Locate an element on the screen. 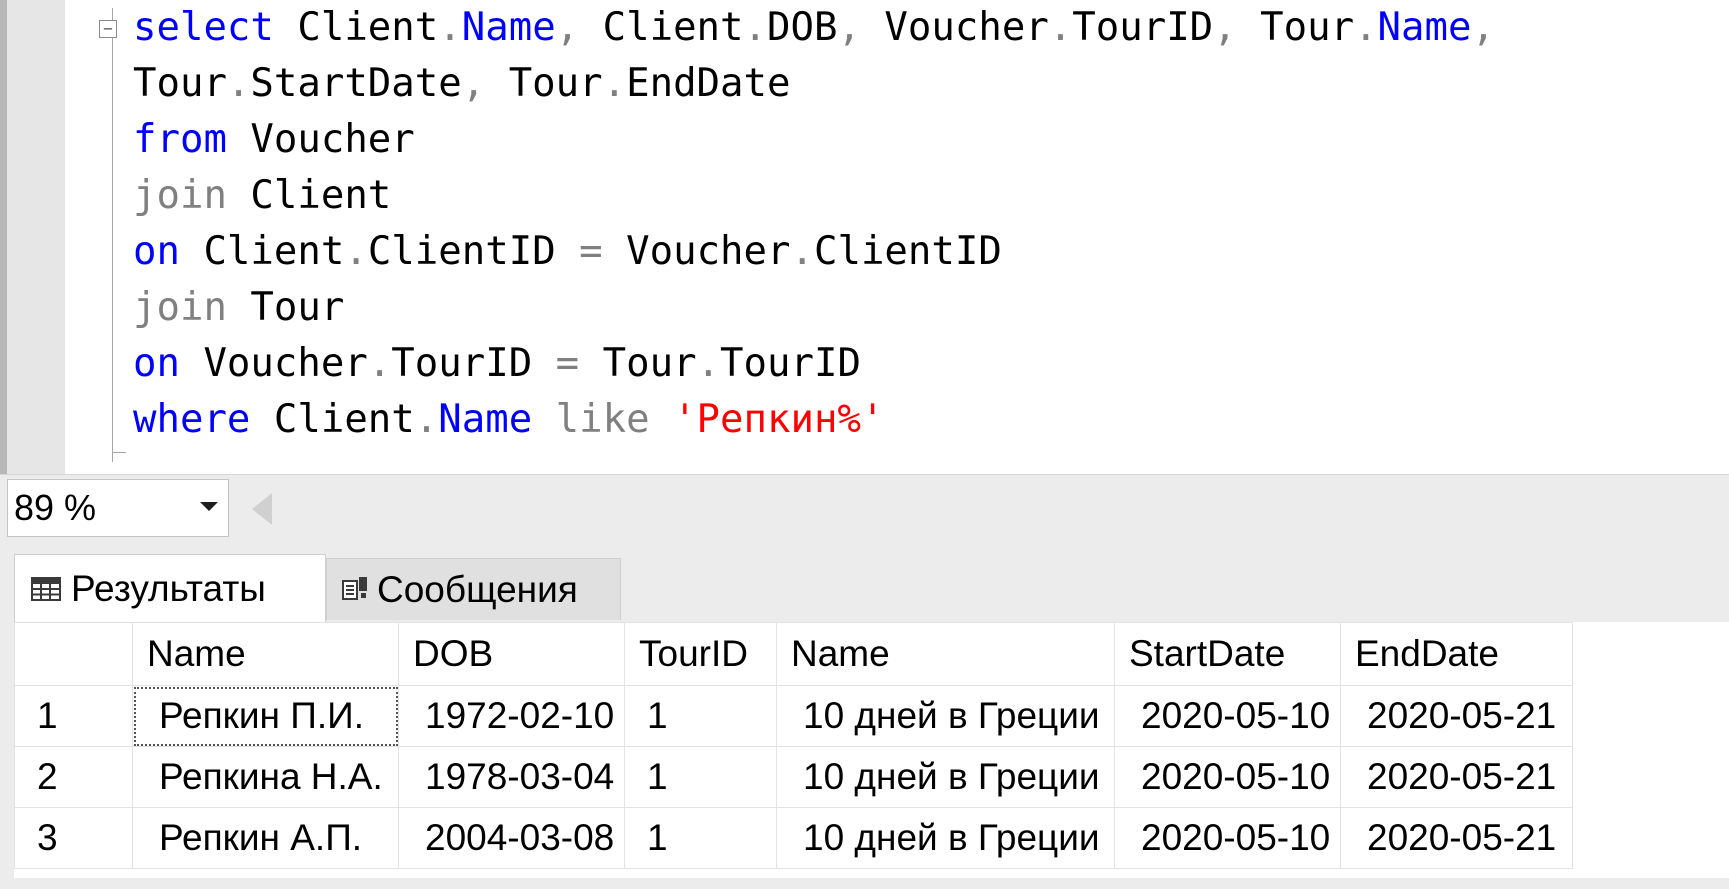 Image resolution: width=1729 pixels, height=889 pixels. column-header-dob: DOB is located at coordinates (511, 654).